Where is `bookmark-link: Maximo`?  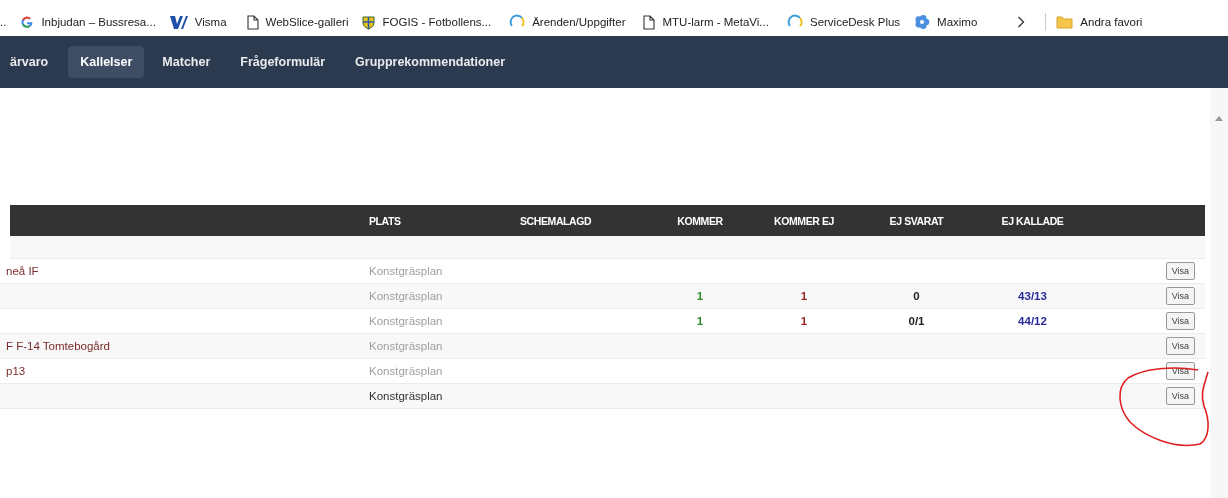 bookmark-link: Maximo is located at coordinates (957, 22).